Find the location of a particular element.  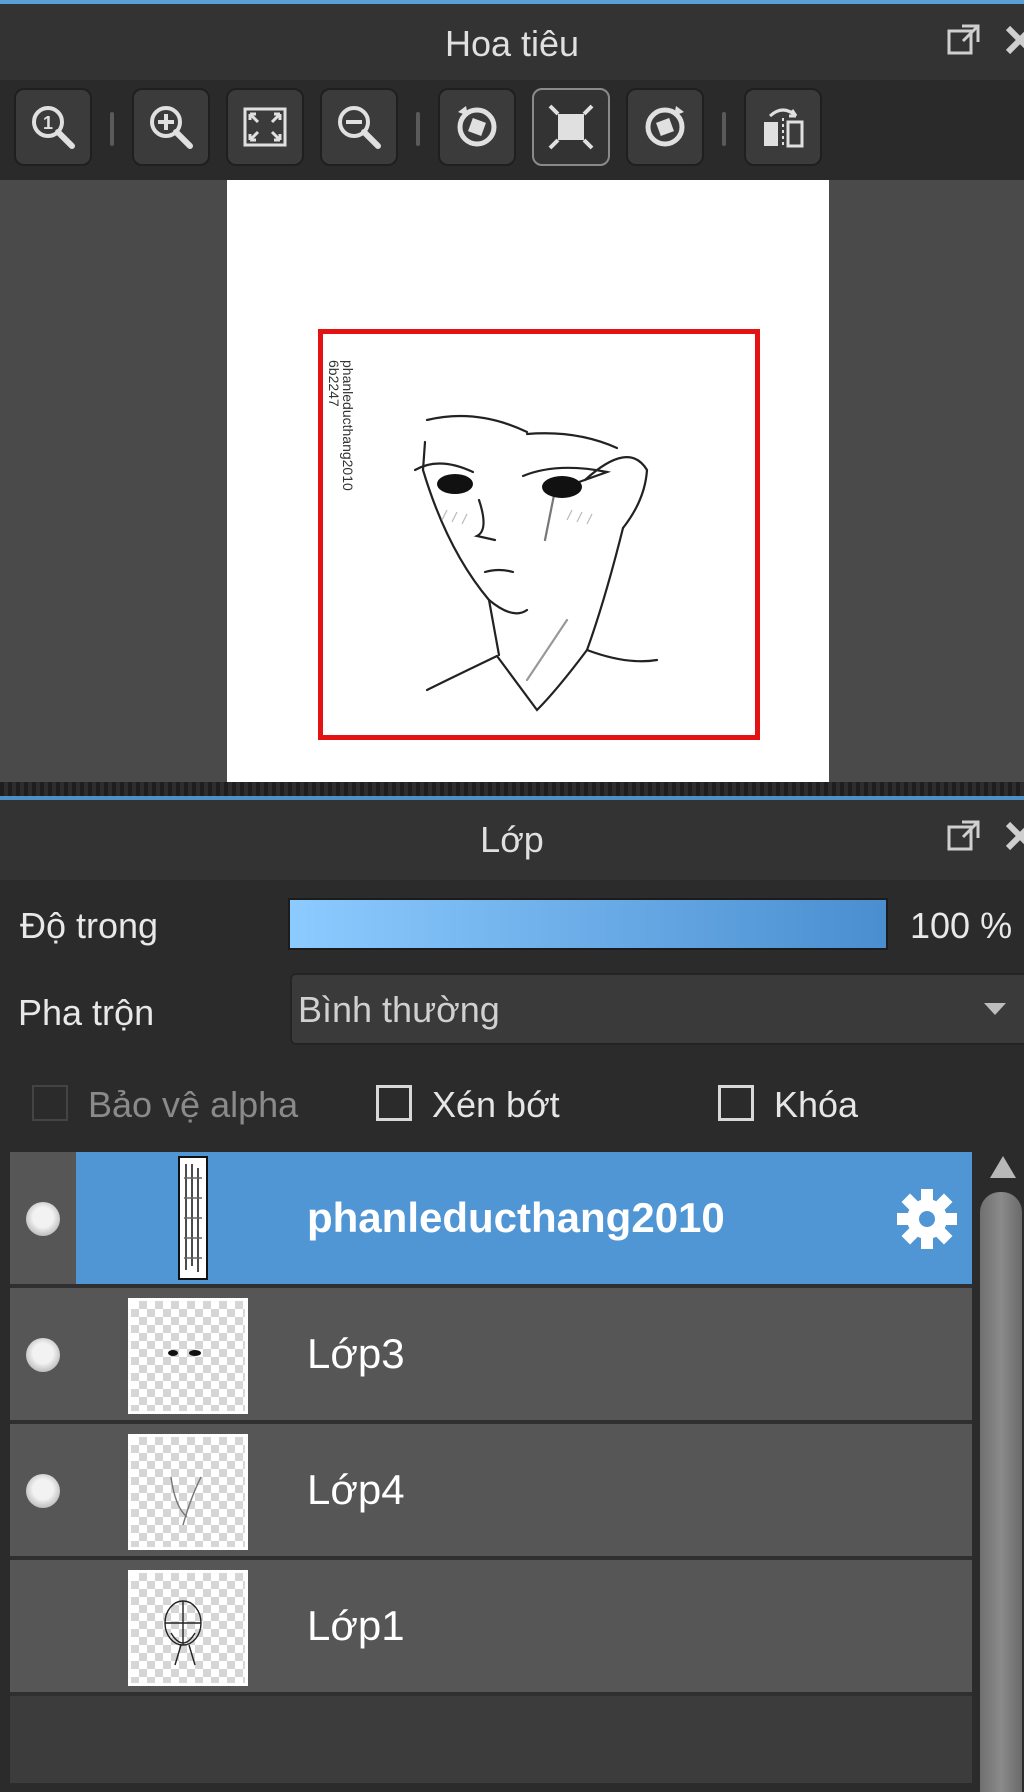

layer-row: Lớp1 is located at coordinates (491, 1628).